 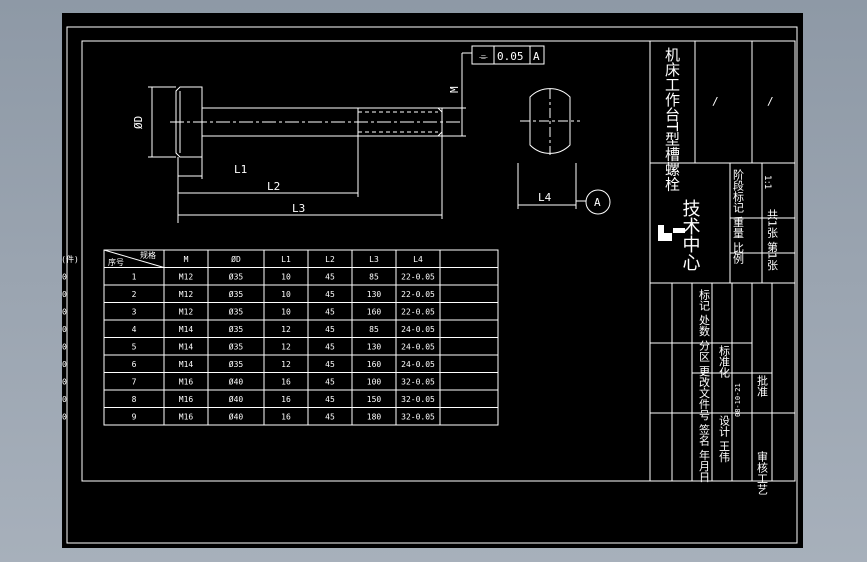 I want to click on dim-label-m: M, so click(x=454, y=89).